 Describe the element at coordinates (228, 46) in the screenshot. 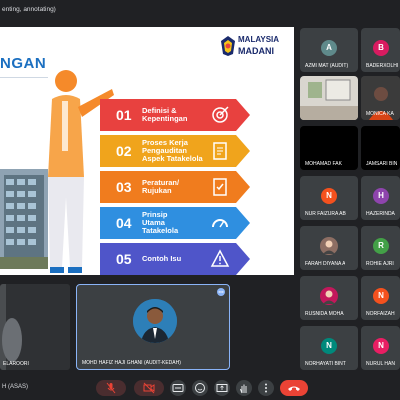

I see `logo-mark-icon` at that location.